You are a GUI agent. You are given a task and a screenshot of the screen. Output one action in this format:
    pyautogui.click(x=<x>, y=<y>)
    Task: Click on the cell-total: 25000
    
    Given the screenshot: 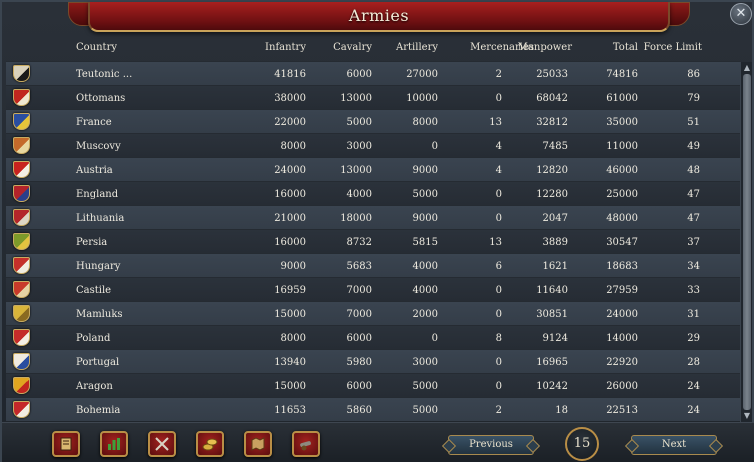 What is the action you would take?
    pyautogui.click(x=622, y=194)
    